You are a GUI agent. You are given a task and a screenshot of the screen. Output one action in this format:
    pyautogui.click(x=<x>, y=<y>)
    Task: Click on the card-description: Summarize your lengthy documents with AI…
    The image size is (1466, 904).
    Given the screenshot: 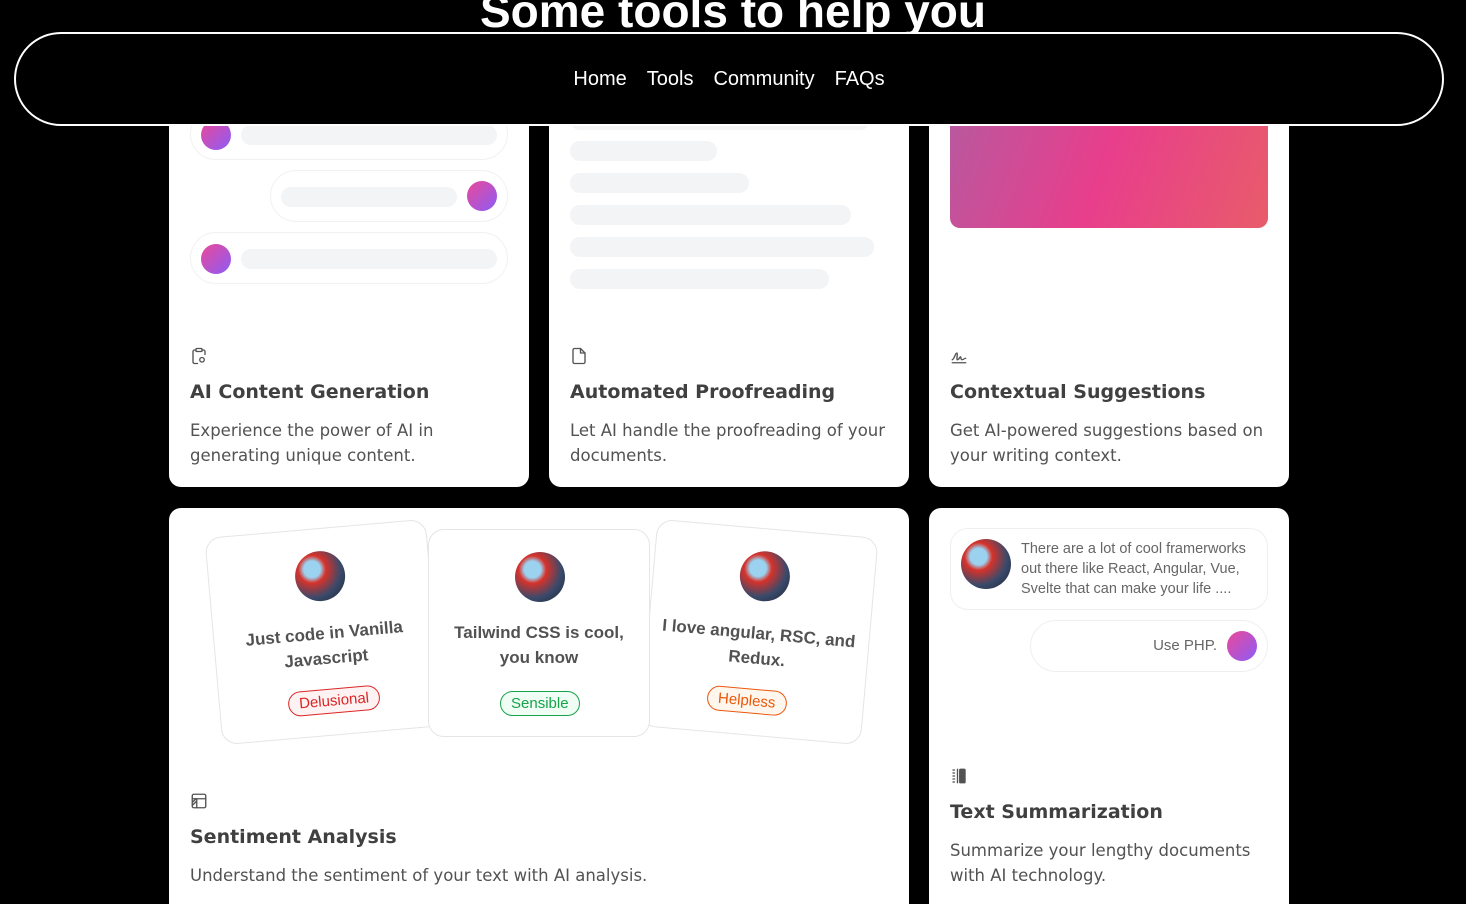 What is the action you would take?
    pyautogui.click(x=1100, y=863)
    